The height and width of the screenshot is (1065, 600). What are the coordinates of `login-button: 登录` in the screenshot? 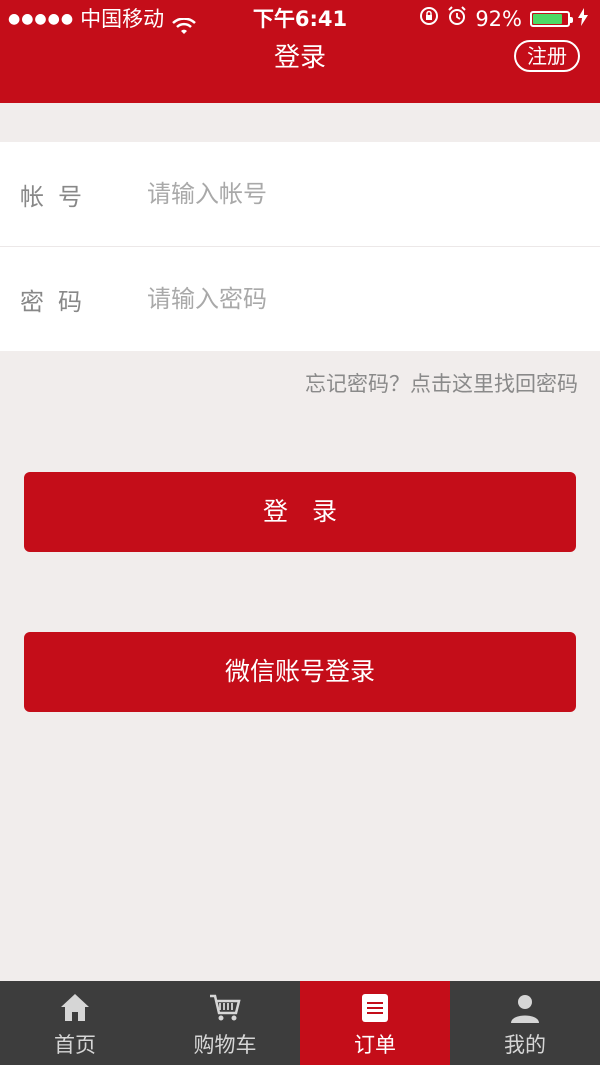 It's located at (300, 512).